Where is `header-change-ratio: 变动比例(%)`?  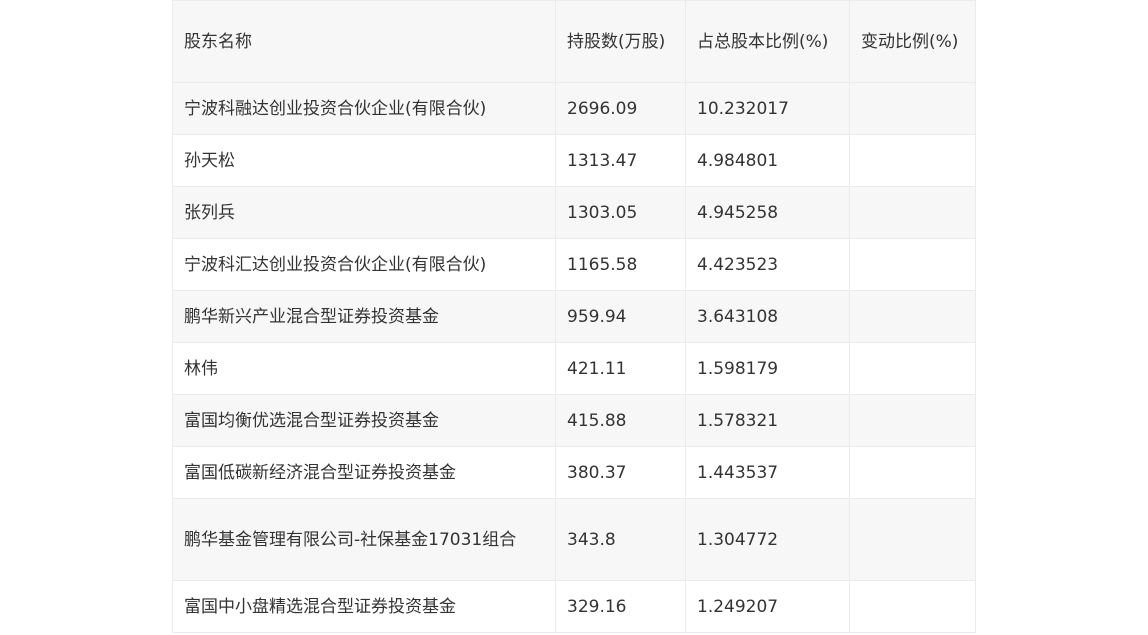 header-change-ratio: 变动比例(%) is located at coordinates (912, 41).